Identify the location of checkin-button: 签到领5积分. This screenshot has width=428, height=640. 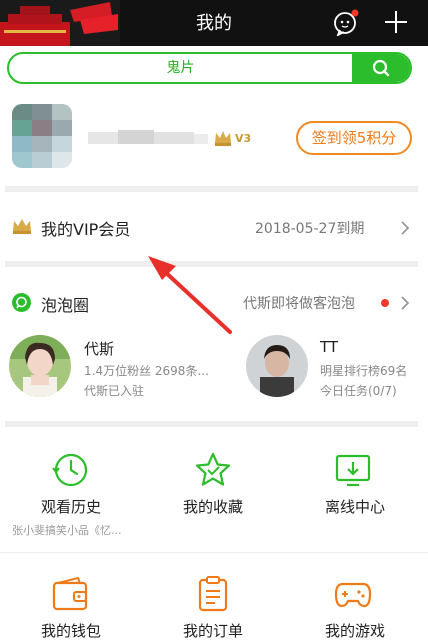
(354, 138).